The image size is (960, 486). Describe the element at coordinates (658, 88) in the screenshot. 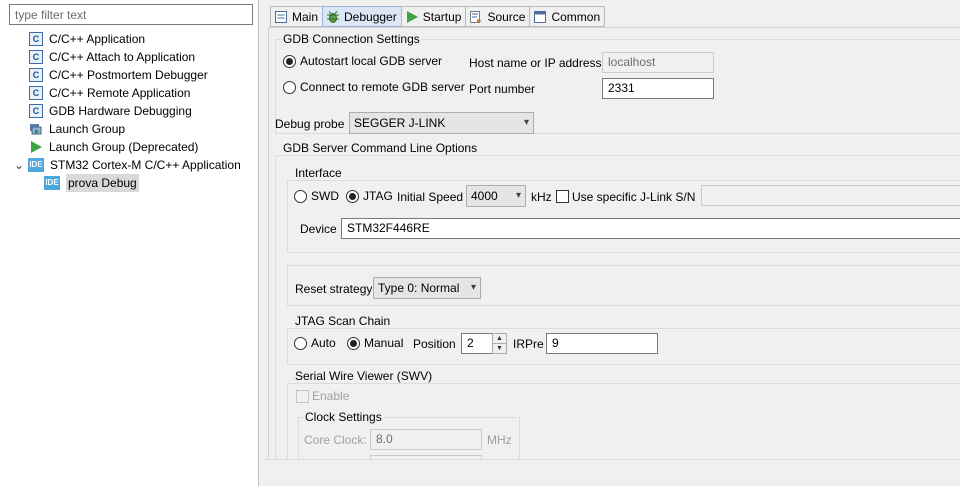

I see `port-field: 2331` at that location.